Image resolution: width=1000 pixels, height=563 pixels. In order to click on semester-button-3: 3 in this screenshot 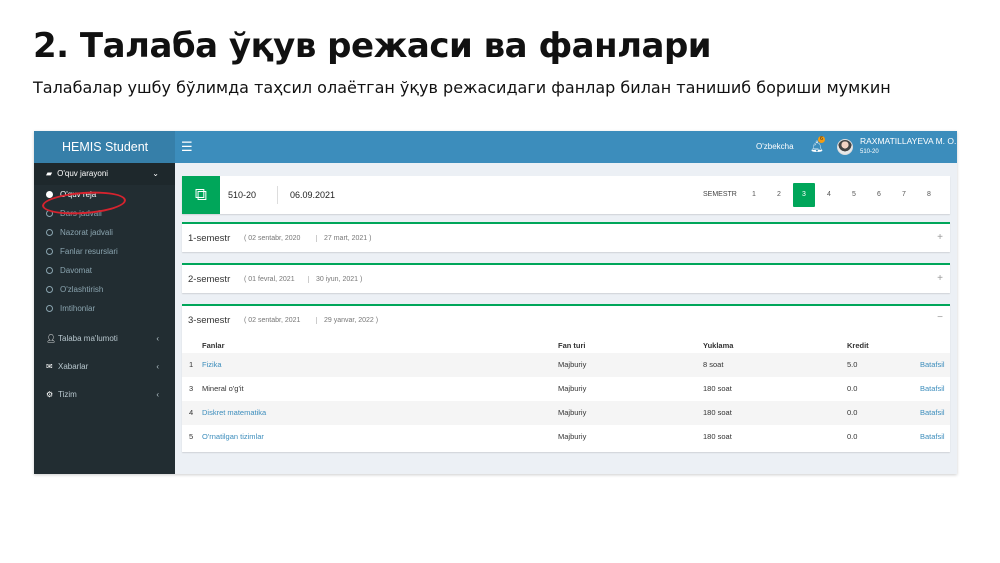, I will do `click(804, 195)`.